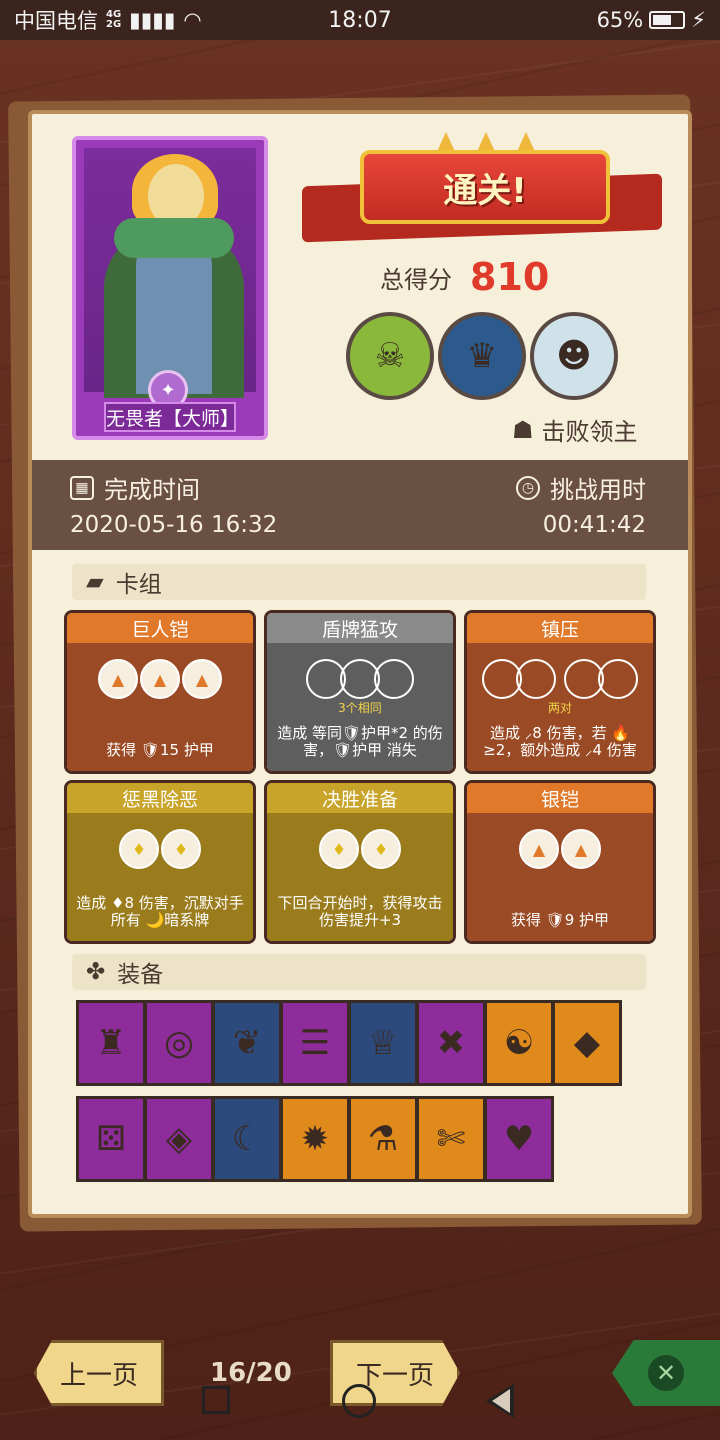 The image size is (720, 1440). I want to click on card-title: 镇压, so click(560, 628).